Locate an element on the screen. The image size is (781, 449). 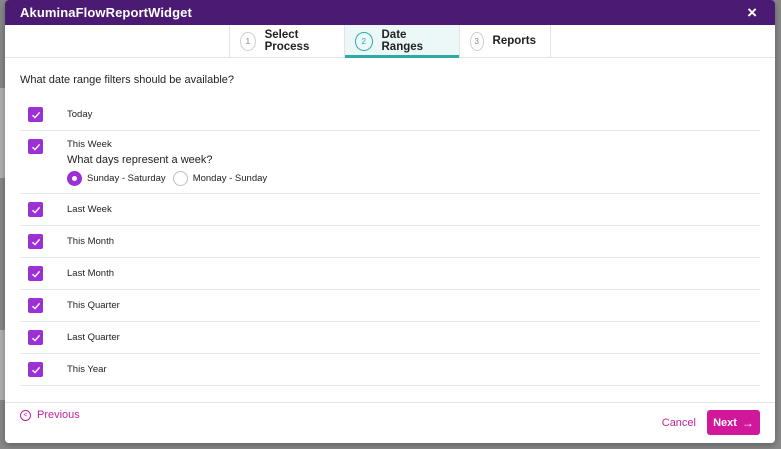
option-last-week: Last Week is located at coordinates (390, 210).